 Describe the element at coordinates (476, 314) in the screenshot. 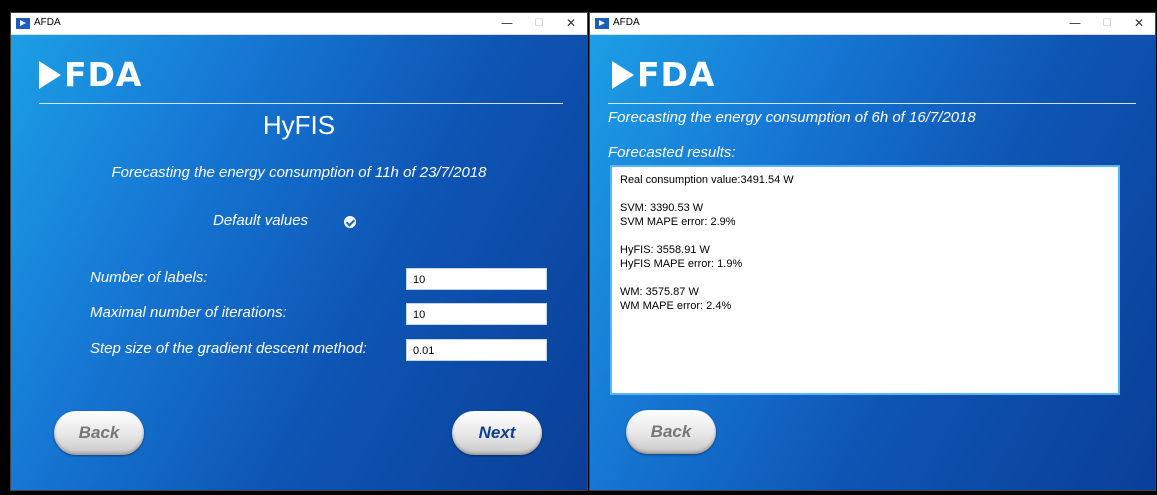

I see `max-iterations-input: 10` at that location.